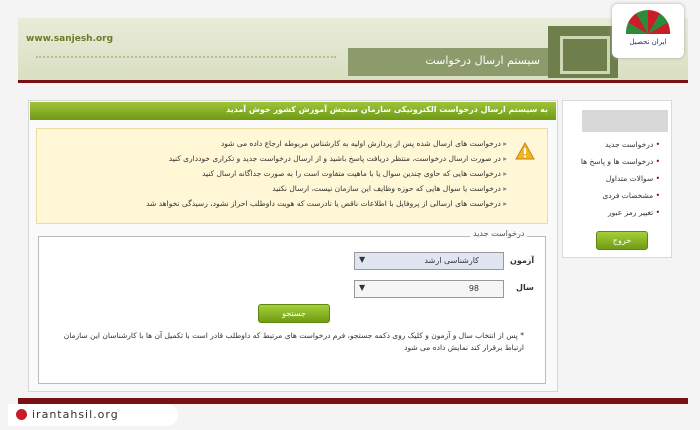  I want to click on header-ornament, so click(186, 67).